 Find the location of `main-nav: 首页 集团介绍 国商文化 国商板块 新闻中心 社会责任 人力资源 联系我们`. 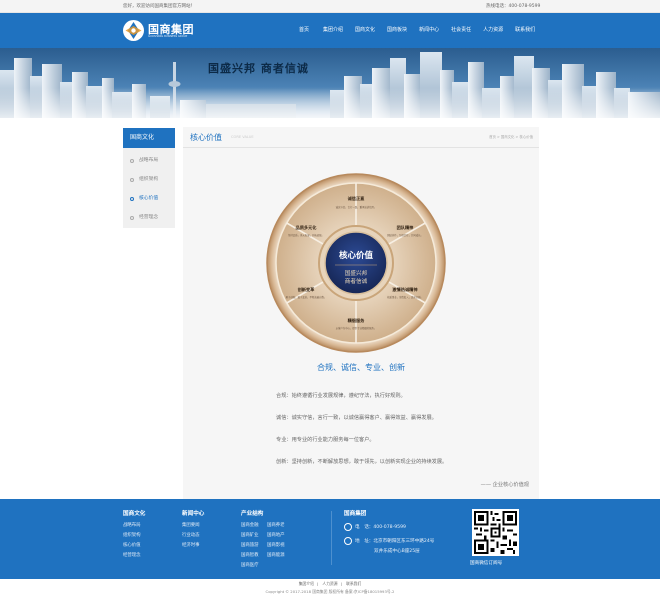

main-nav: 首页 集团介绍 国商文化 国商板块 新闻中心 社会责任 人力资源 联系我们 is located at coordinates (416, 30).